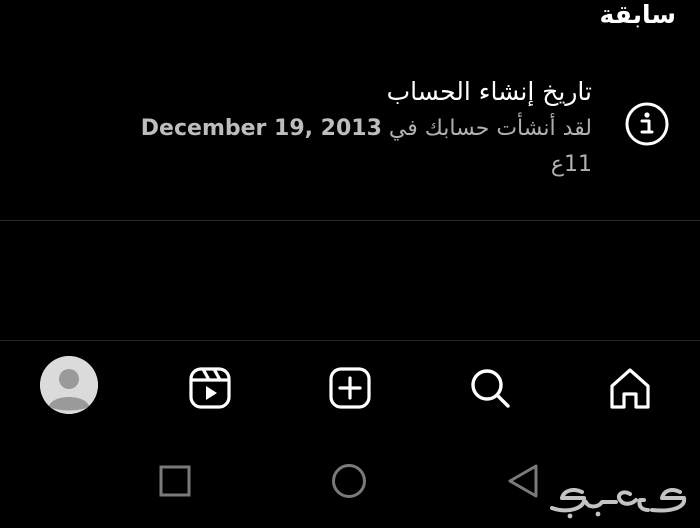  I want to click on reels-button, so click(210, 388).